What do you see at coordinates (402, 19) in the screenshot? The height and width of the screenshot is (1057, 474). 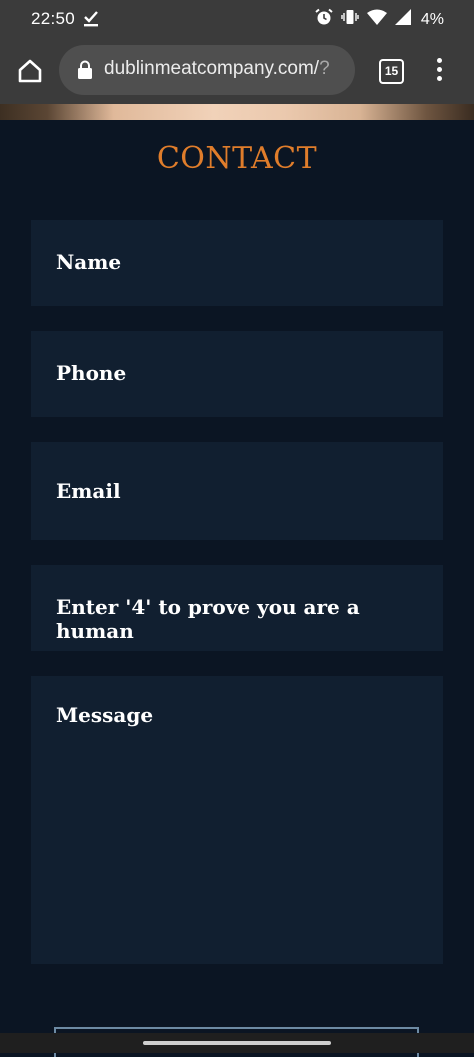 I see `signal-icon` at bounding box center [402, 19].